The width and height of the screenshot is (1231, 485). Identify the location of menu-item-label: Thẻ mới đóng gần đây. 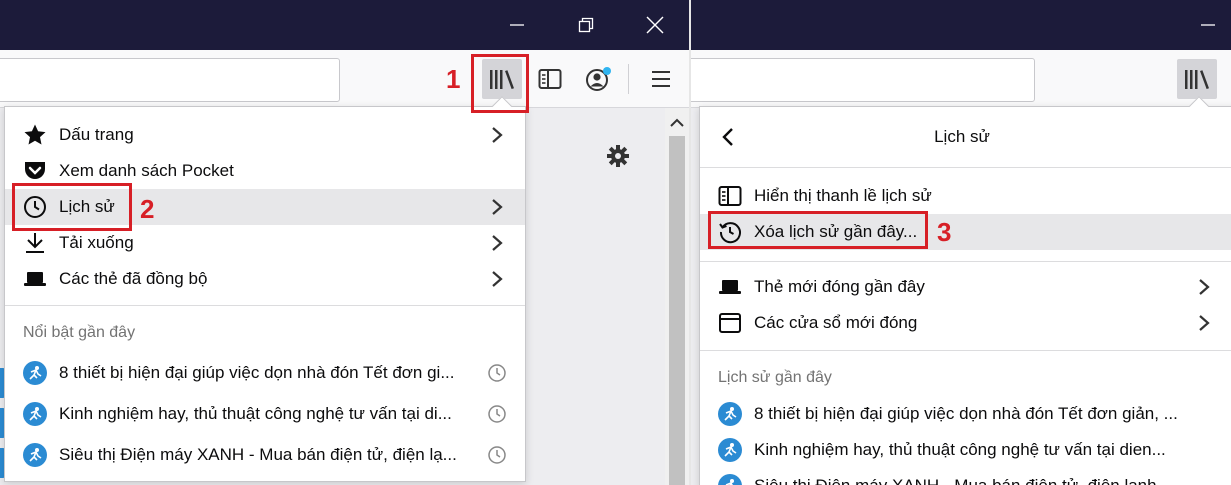
(839, 286).